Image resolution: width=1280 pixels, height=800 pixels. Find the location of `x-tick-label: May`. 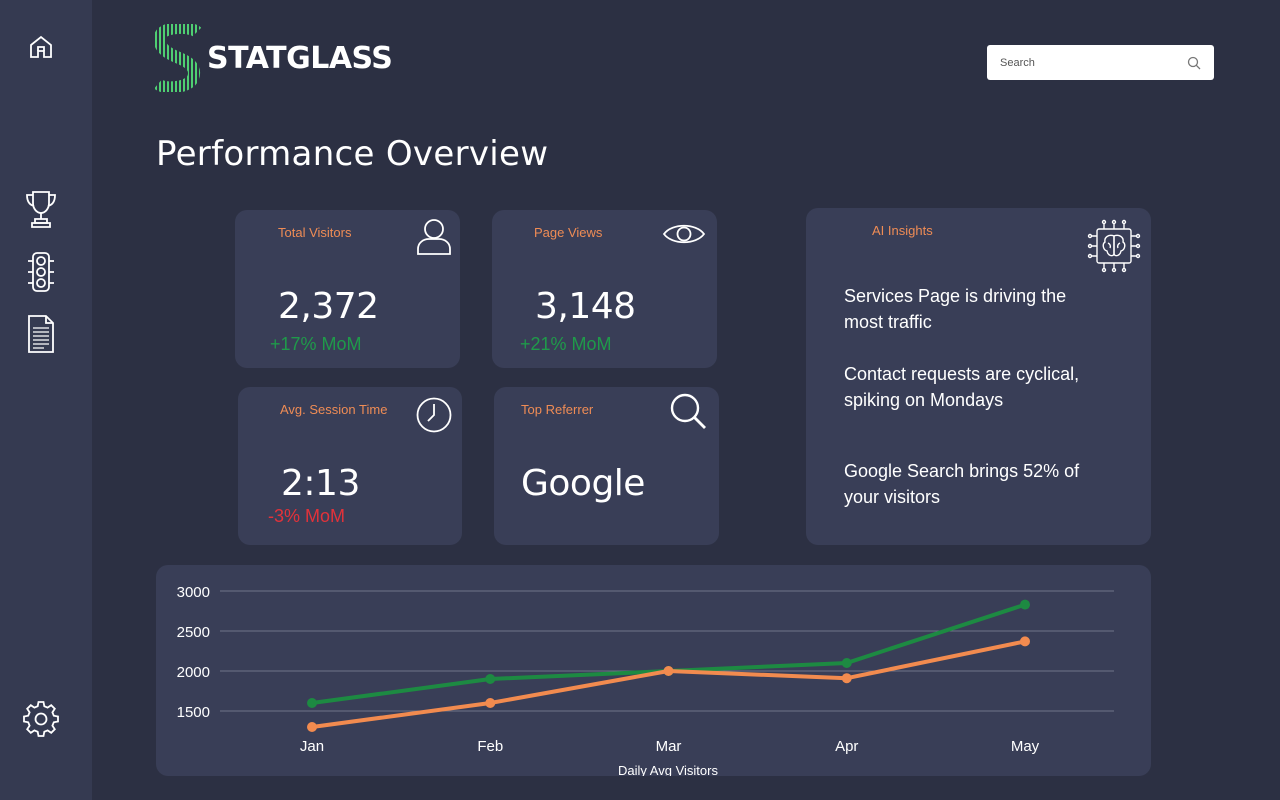

x-tick-label: May is located at coordinates (1025, 746).